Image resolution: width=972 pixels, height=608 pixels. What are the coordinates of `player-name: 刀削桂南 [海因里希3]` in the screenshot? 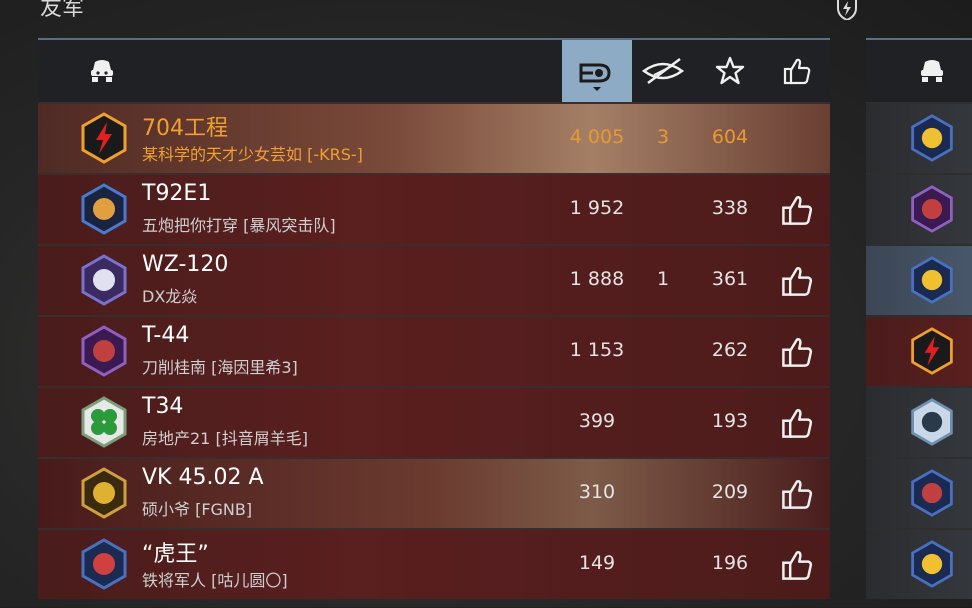 It's located at (220, 367).